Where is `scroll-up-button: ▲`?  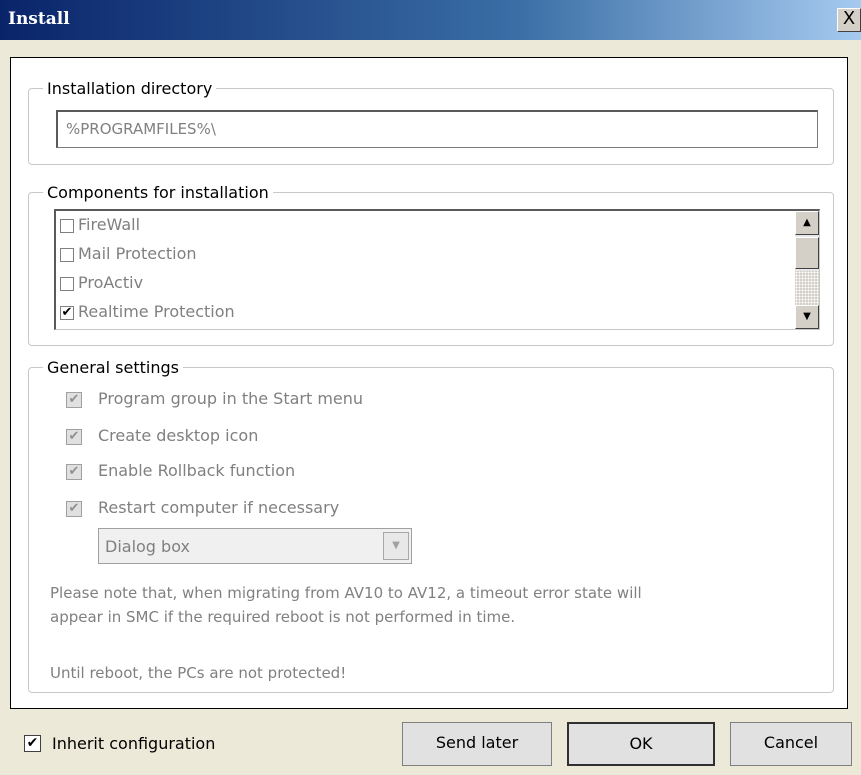 scroll-up-button: ▲ is located at coordinates (807, 223).